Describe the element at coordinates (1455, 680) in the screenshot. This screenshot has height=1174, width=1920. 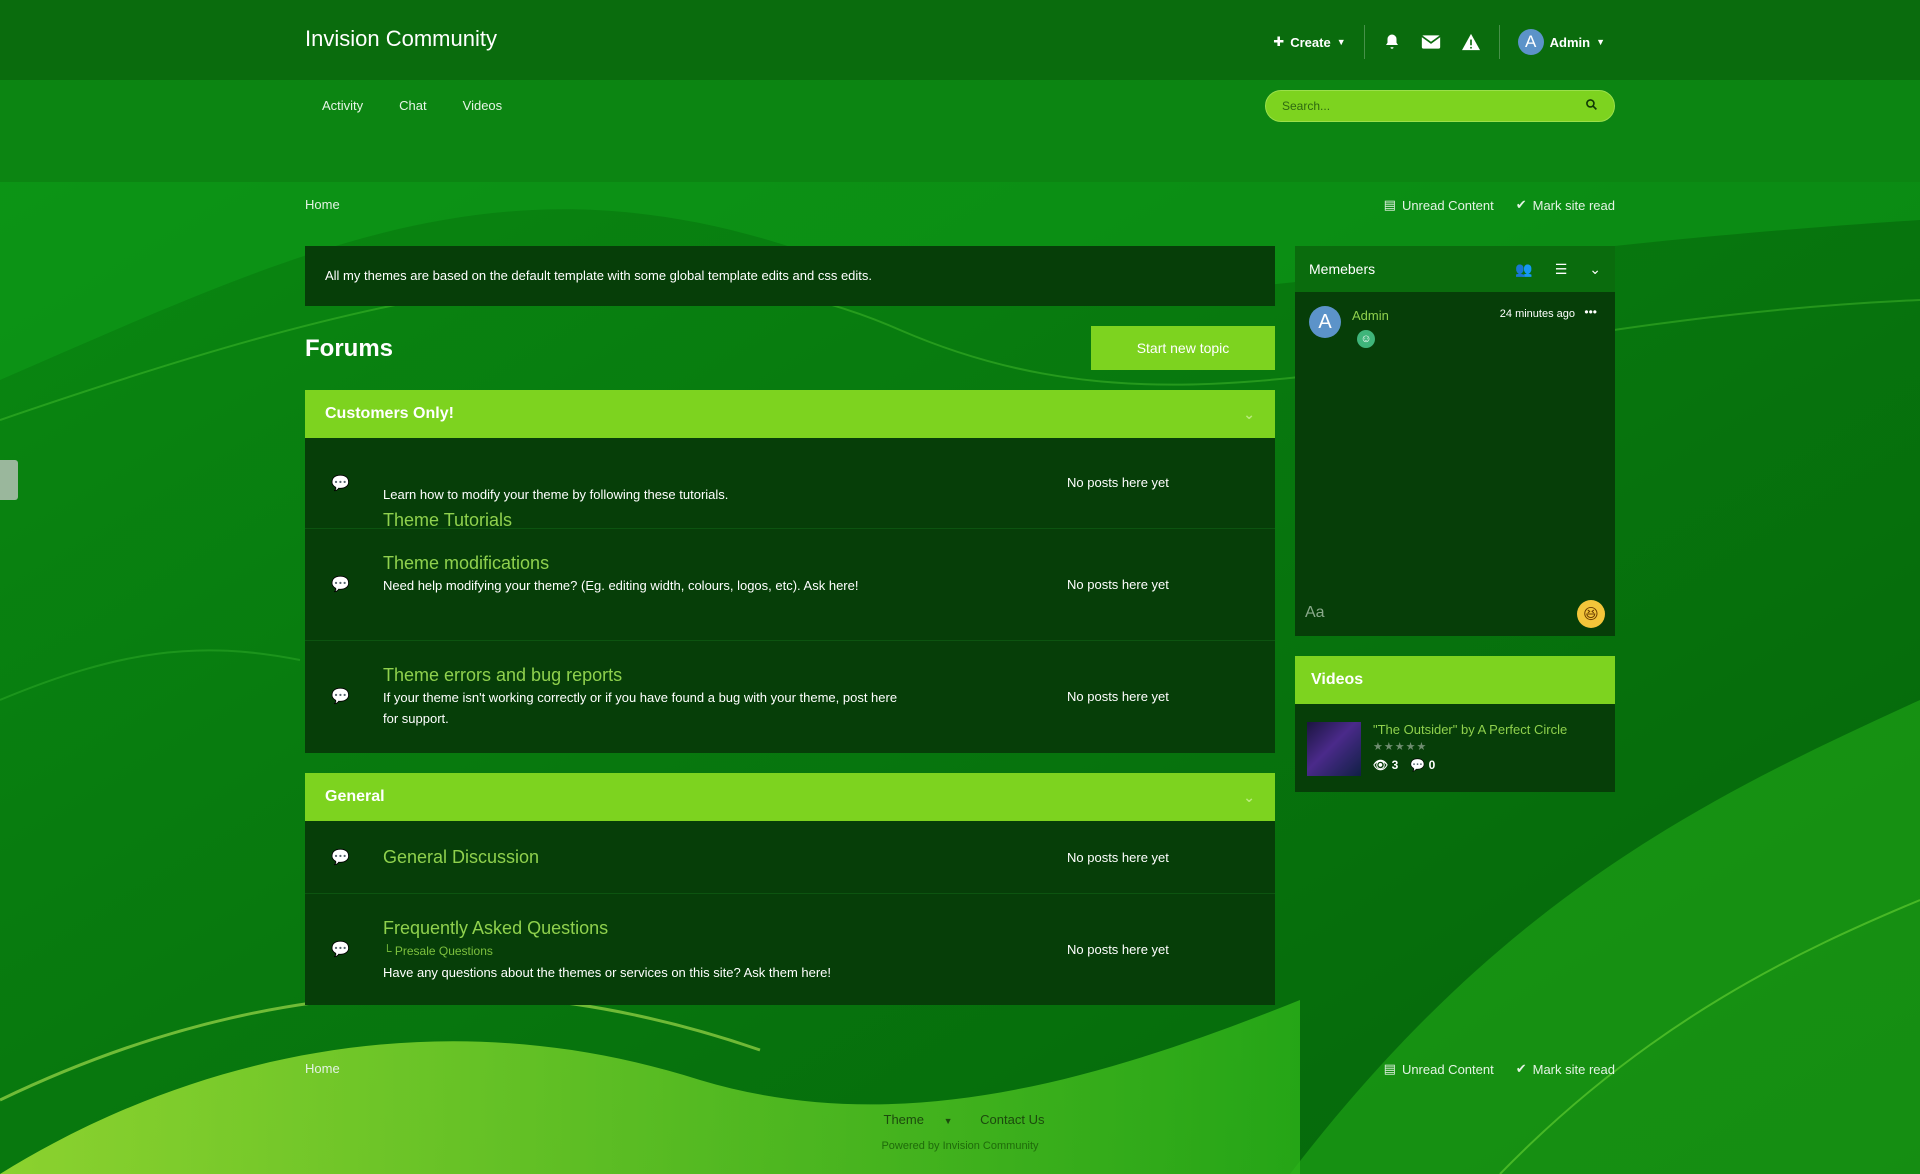
I see `videos-title: Videos` at that location.